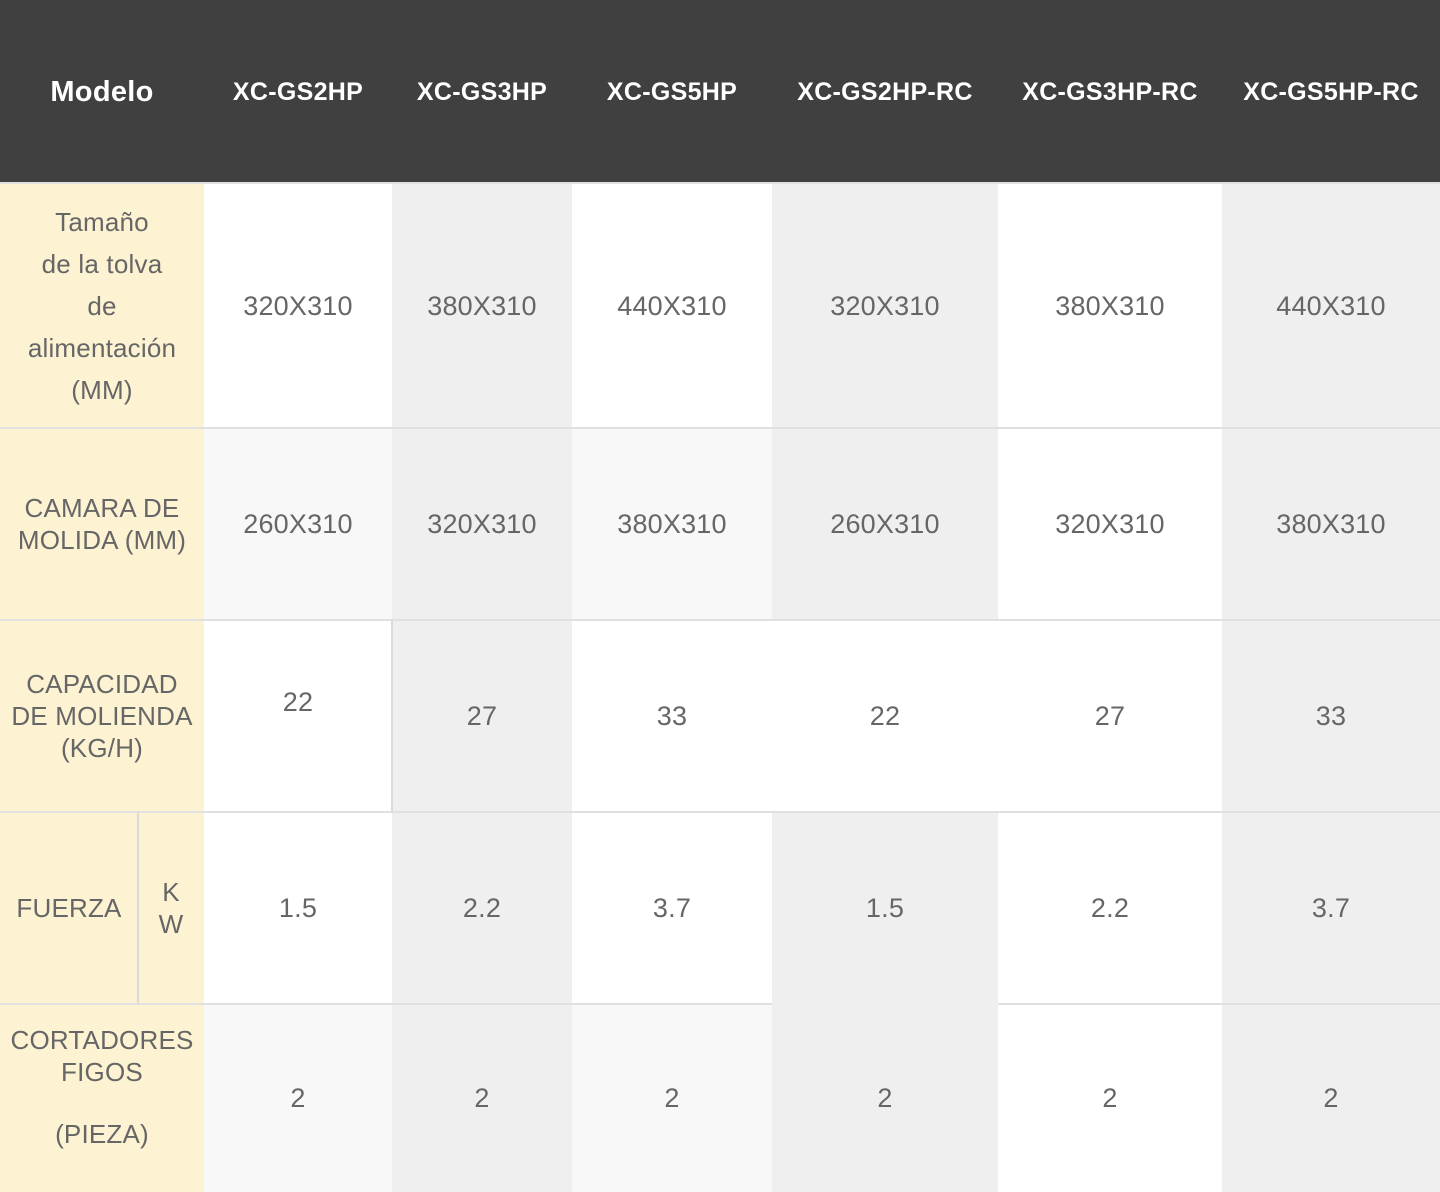  What do you see at coordinates (1331, 91) in the screenshot?
I see `header-model-6: XC-GS5HP-RC` at bounding box center [1331, 91].